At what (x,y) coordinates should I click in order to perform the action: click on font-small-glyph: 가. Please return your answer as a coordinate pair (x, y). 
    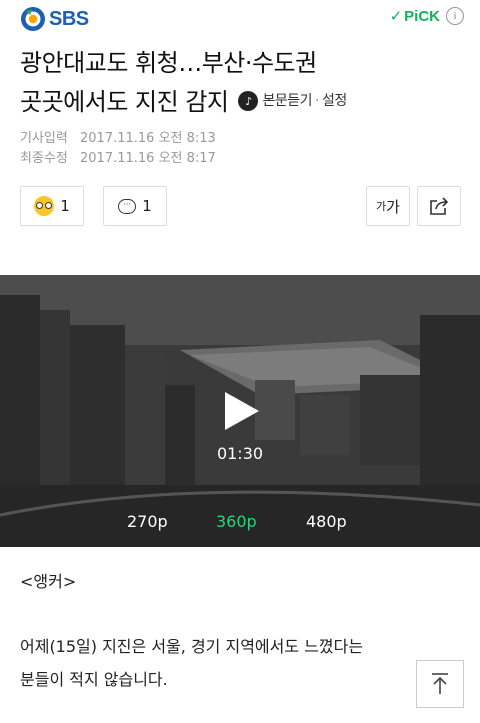
    Looking at the image, I should click on (381, 206).